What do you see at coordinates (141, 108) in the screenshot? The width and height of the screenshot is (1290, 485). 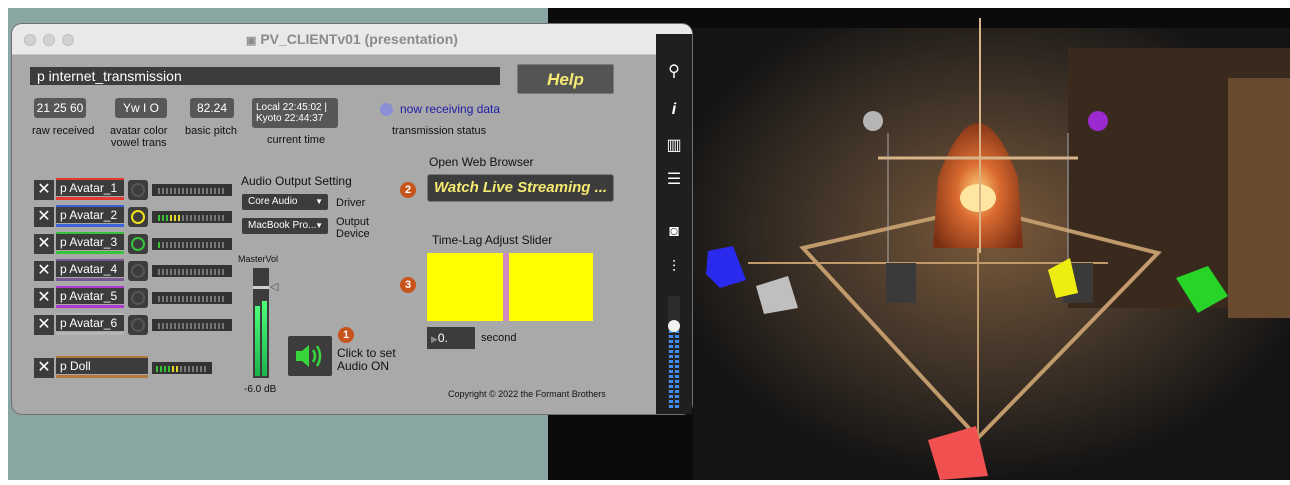 I see `avatar-color-value: Yw I O` at bounding box center [141, 108].